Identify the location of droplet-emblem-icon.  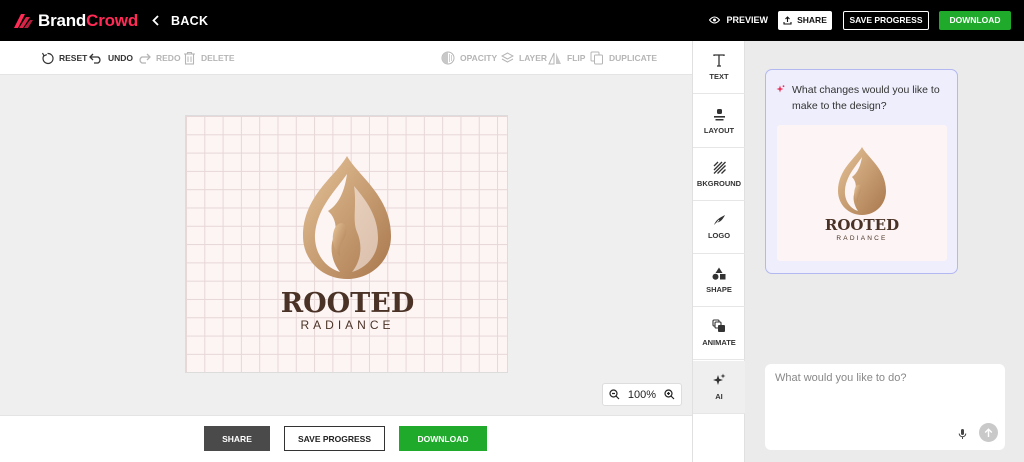
(347, 217).